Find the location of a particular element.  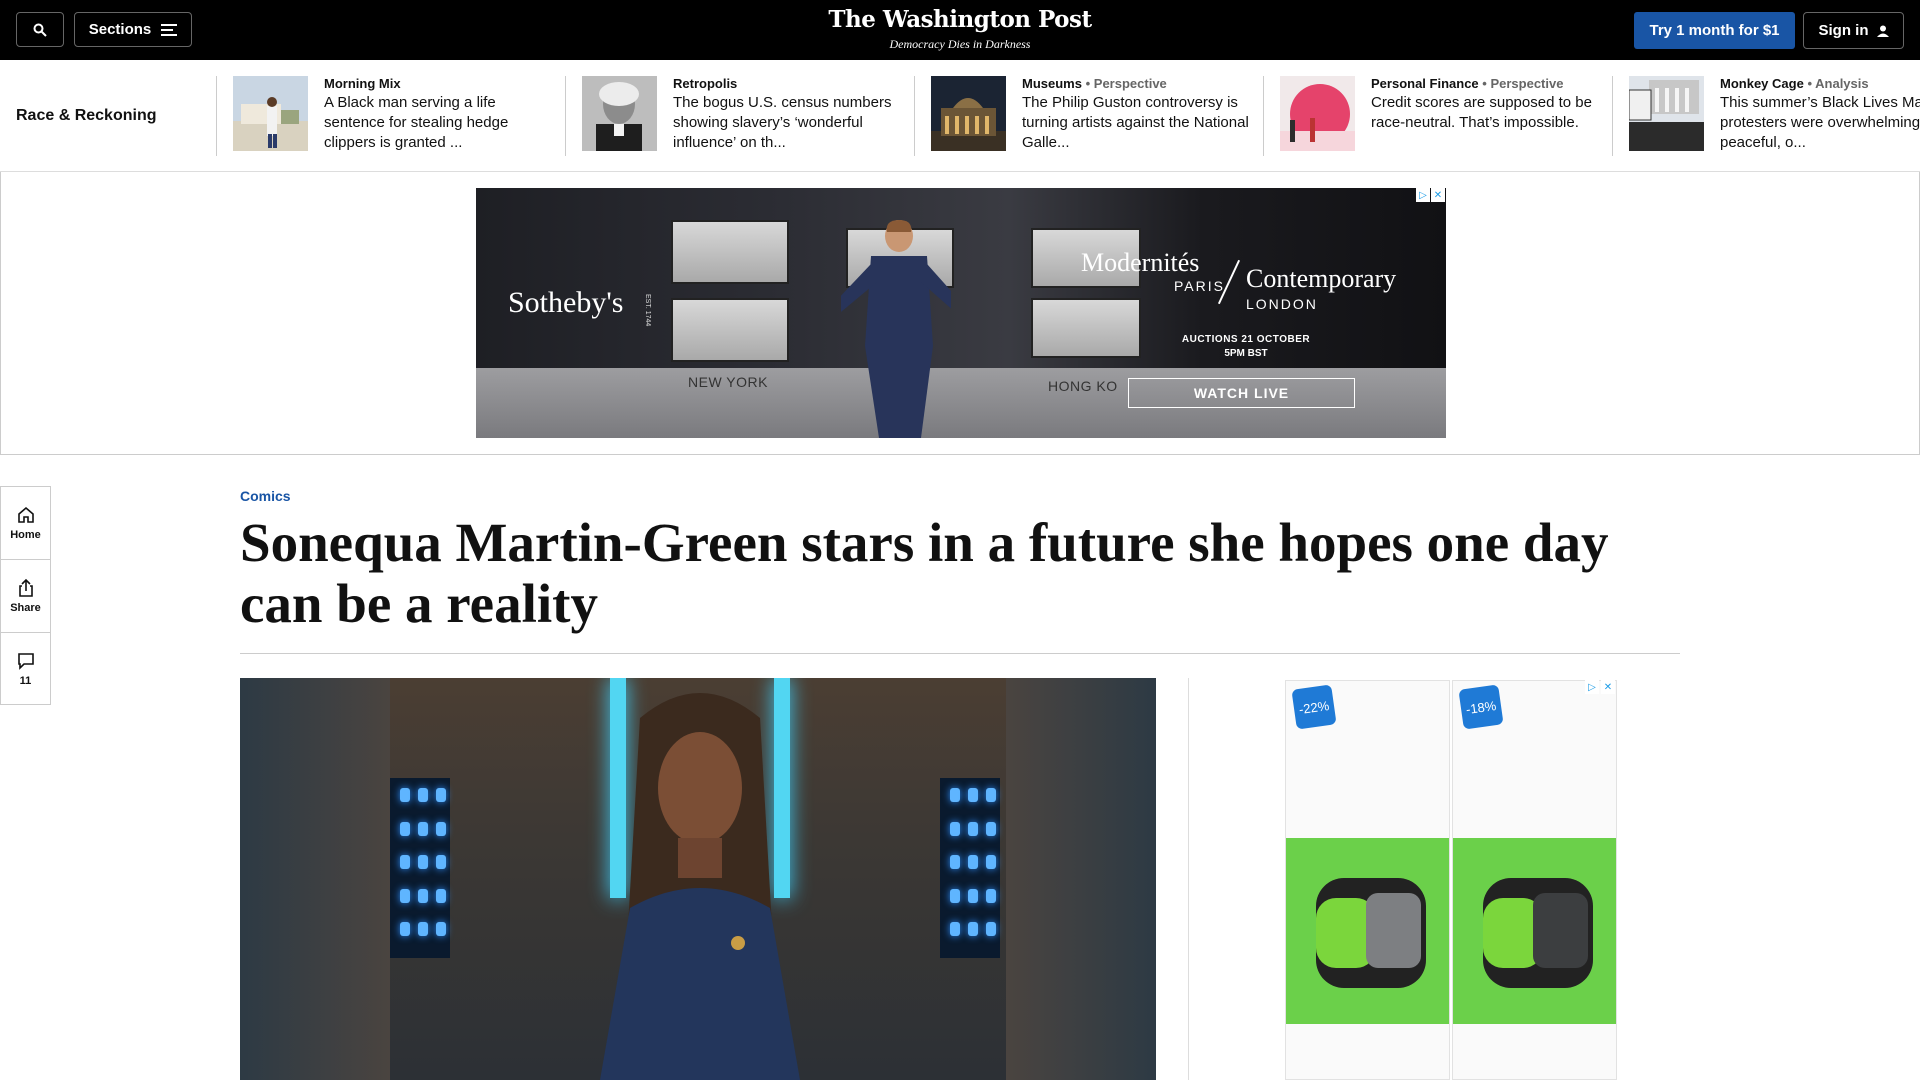

ad-product-card: -18% is located at coordinates (1534, 880).